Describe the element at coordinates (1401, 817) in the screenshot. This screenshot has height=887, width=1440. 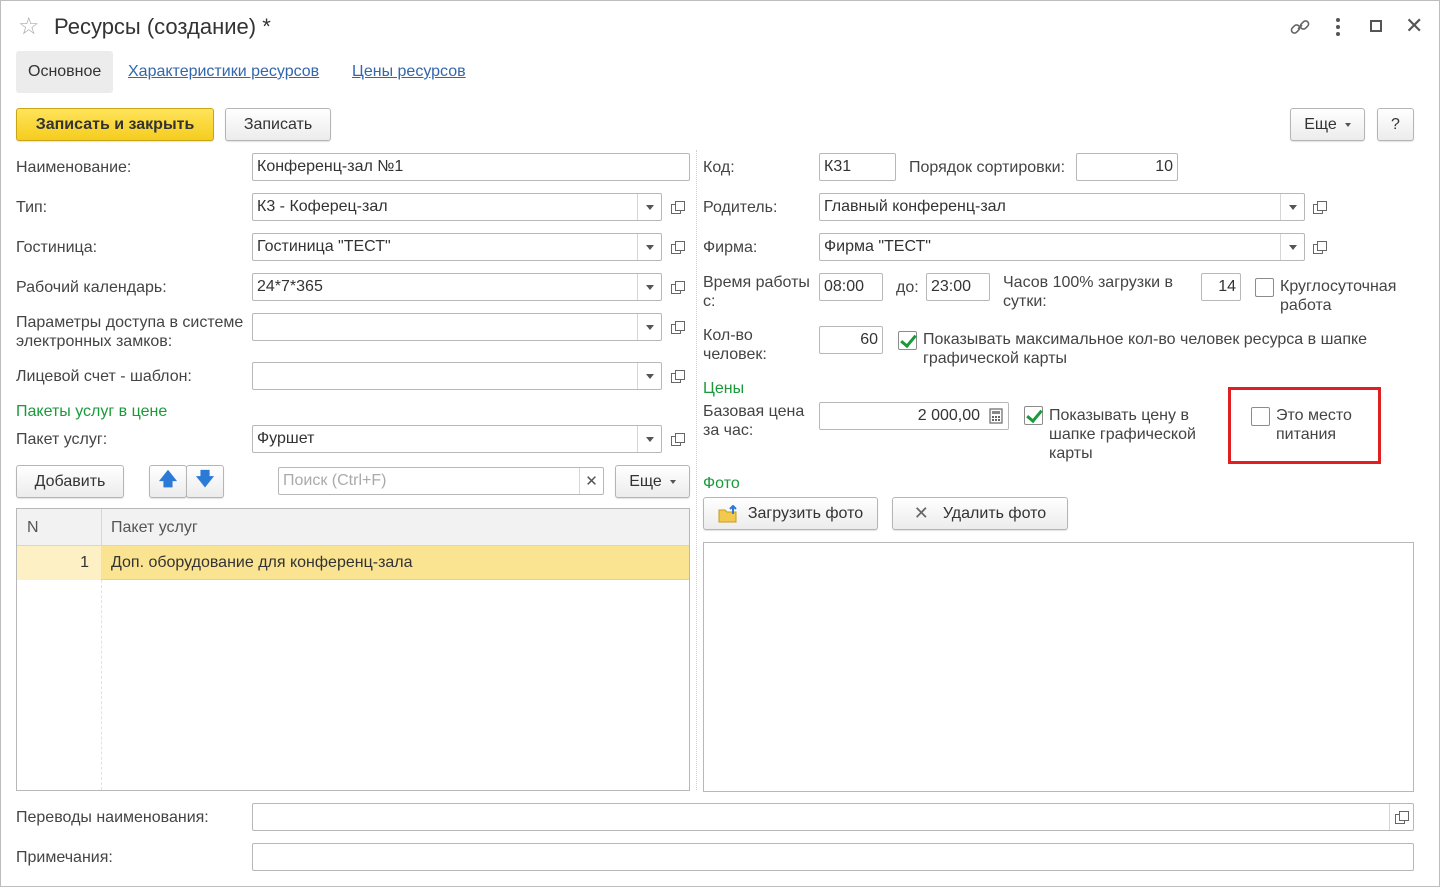
I see `translations-open-button` at that location.